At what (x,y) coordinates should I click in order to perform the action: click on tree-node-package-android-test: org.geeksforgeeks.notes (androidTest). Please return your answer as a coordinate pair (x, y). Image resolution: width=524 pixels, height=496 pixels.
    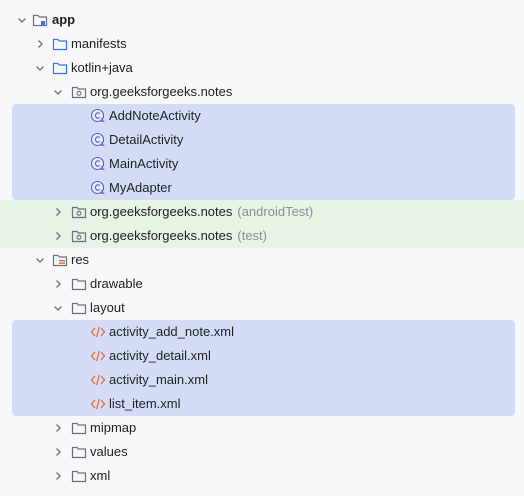
    Looking at the image, I should click on (262, 212).